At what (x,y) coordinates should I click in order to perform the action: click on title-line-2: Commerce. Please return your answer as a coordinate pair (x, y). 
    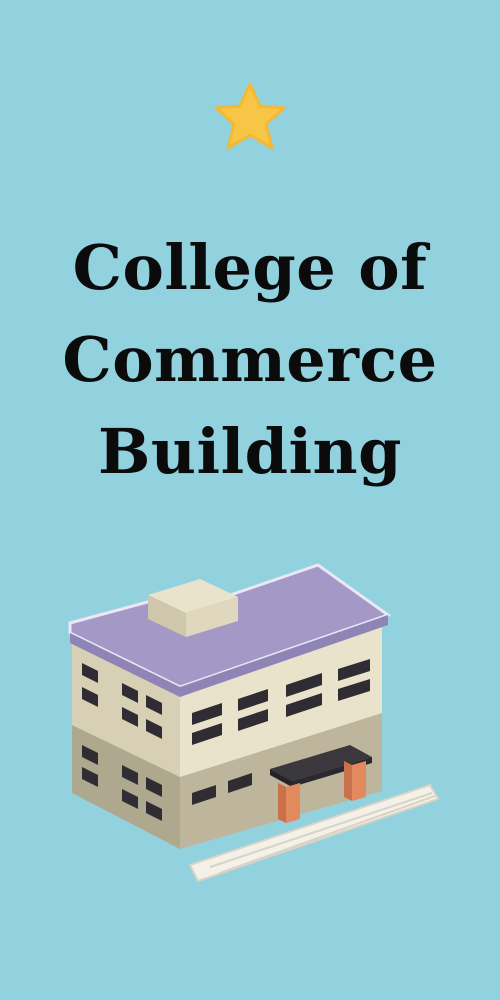
    Looking at the image, I should click on (250, 359).